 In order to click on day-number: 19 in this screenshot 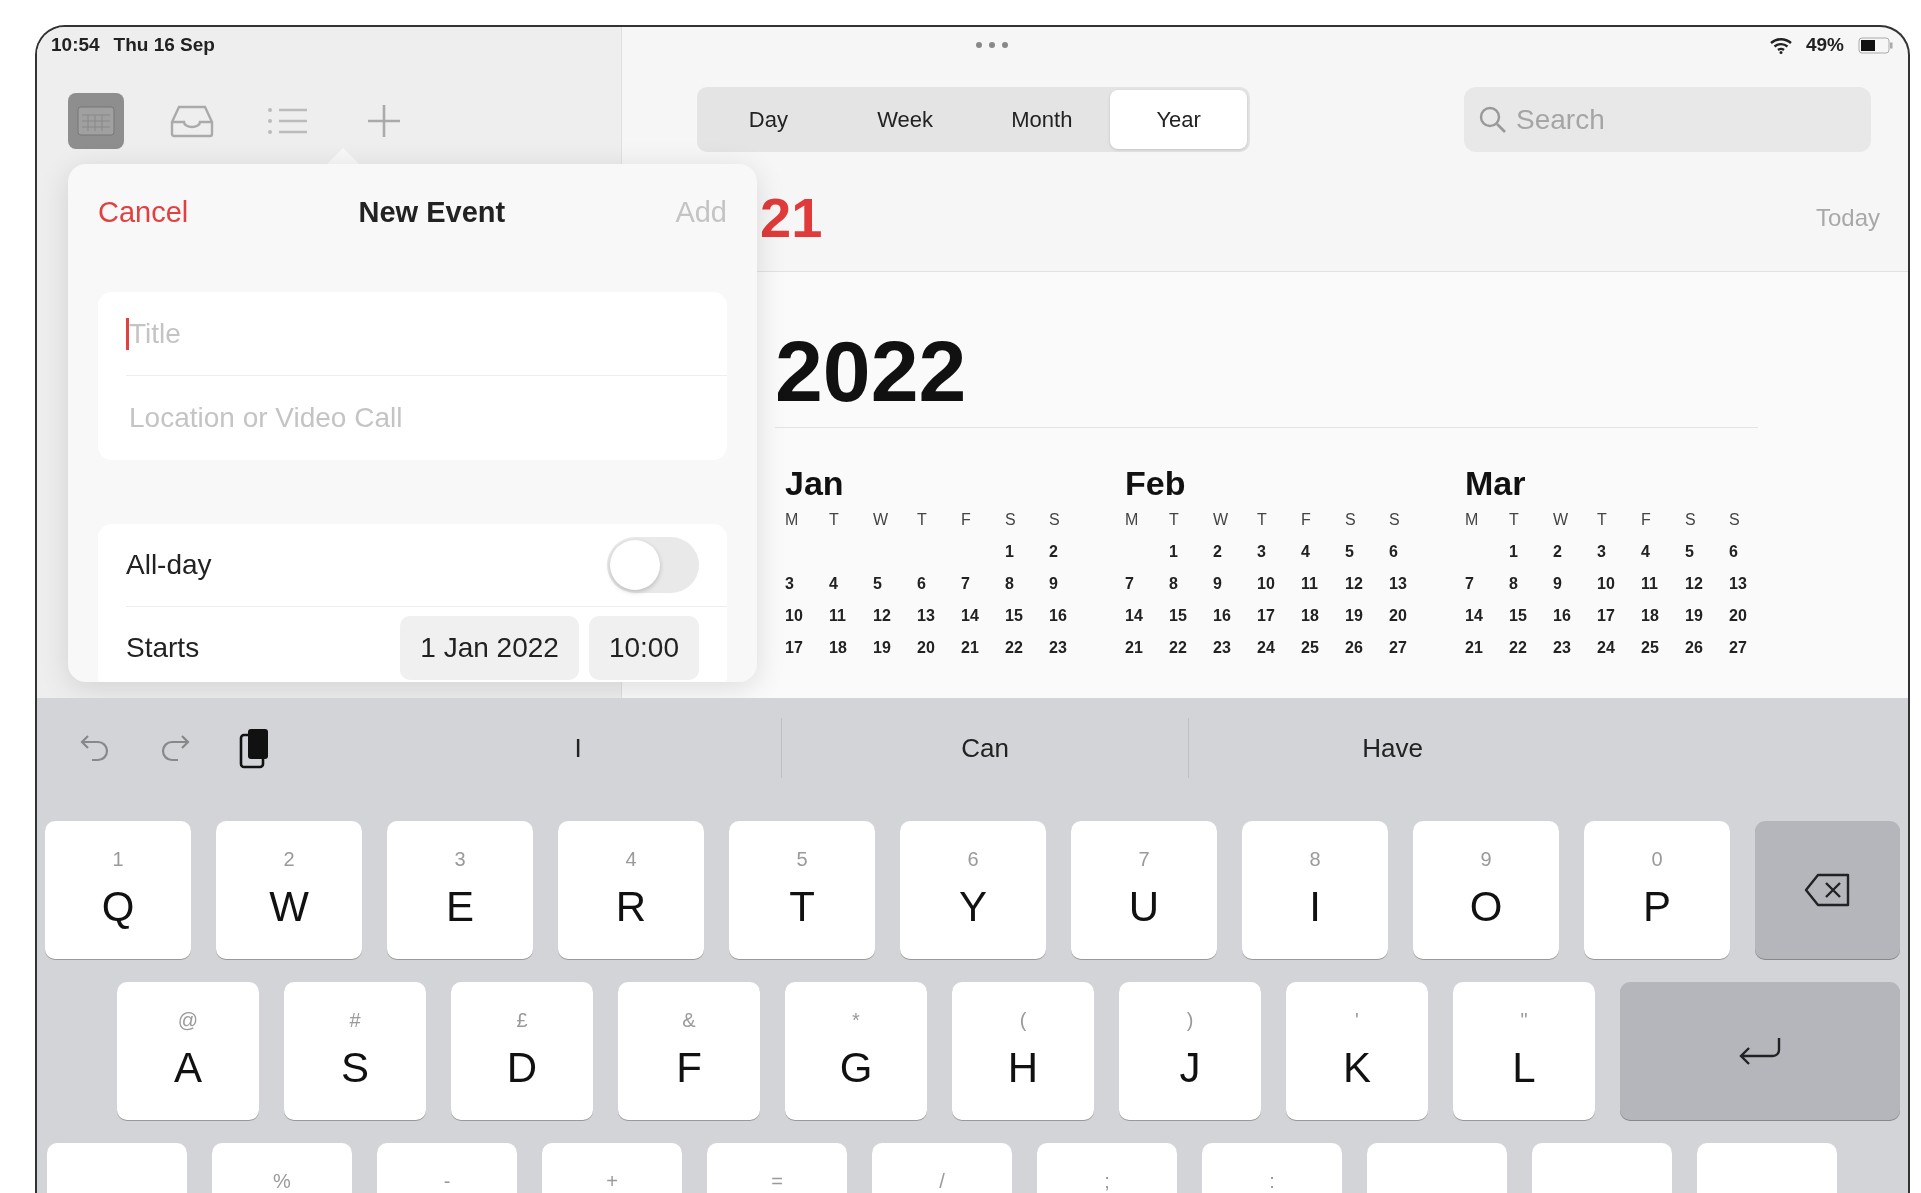, I will do `click(1367, 620)`.